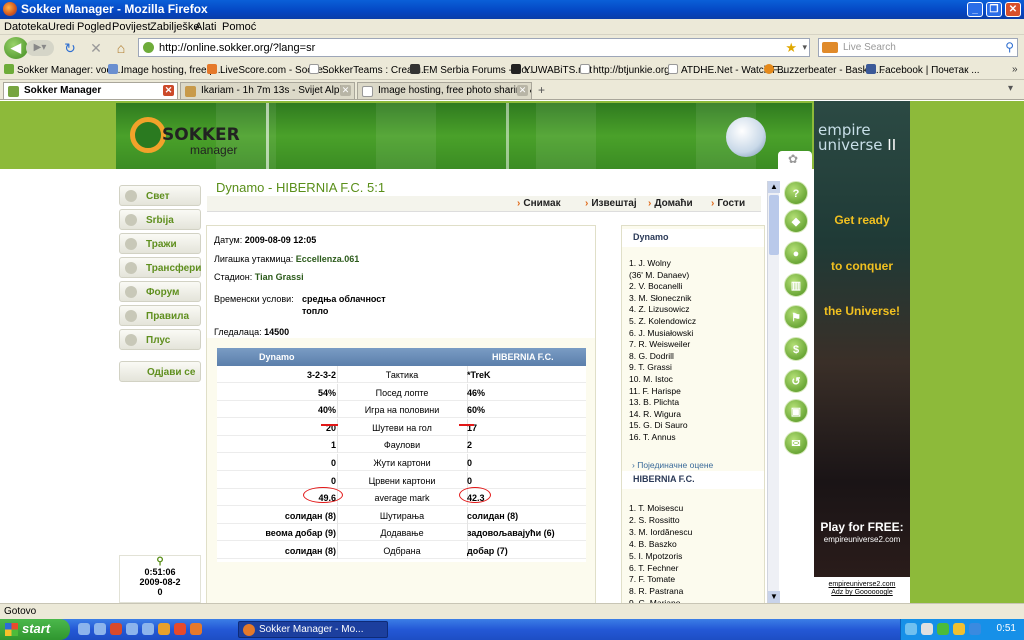  Describe the element at coordinates (653, 568) in the screenshot. I see `player-link: 6. T. Fechner` at that location.